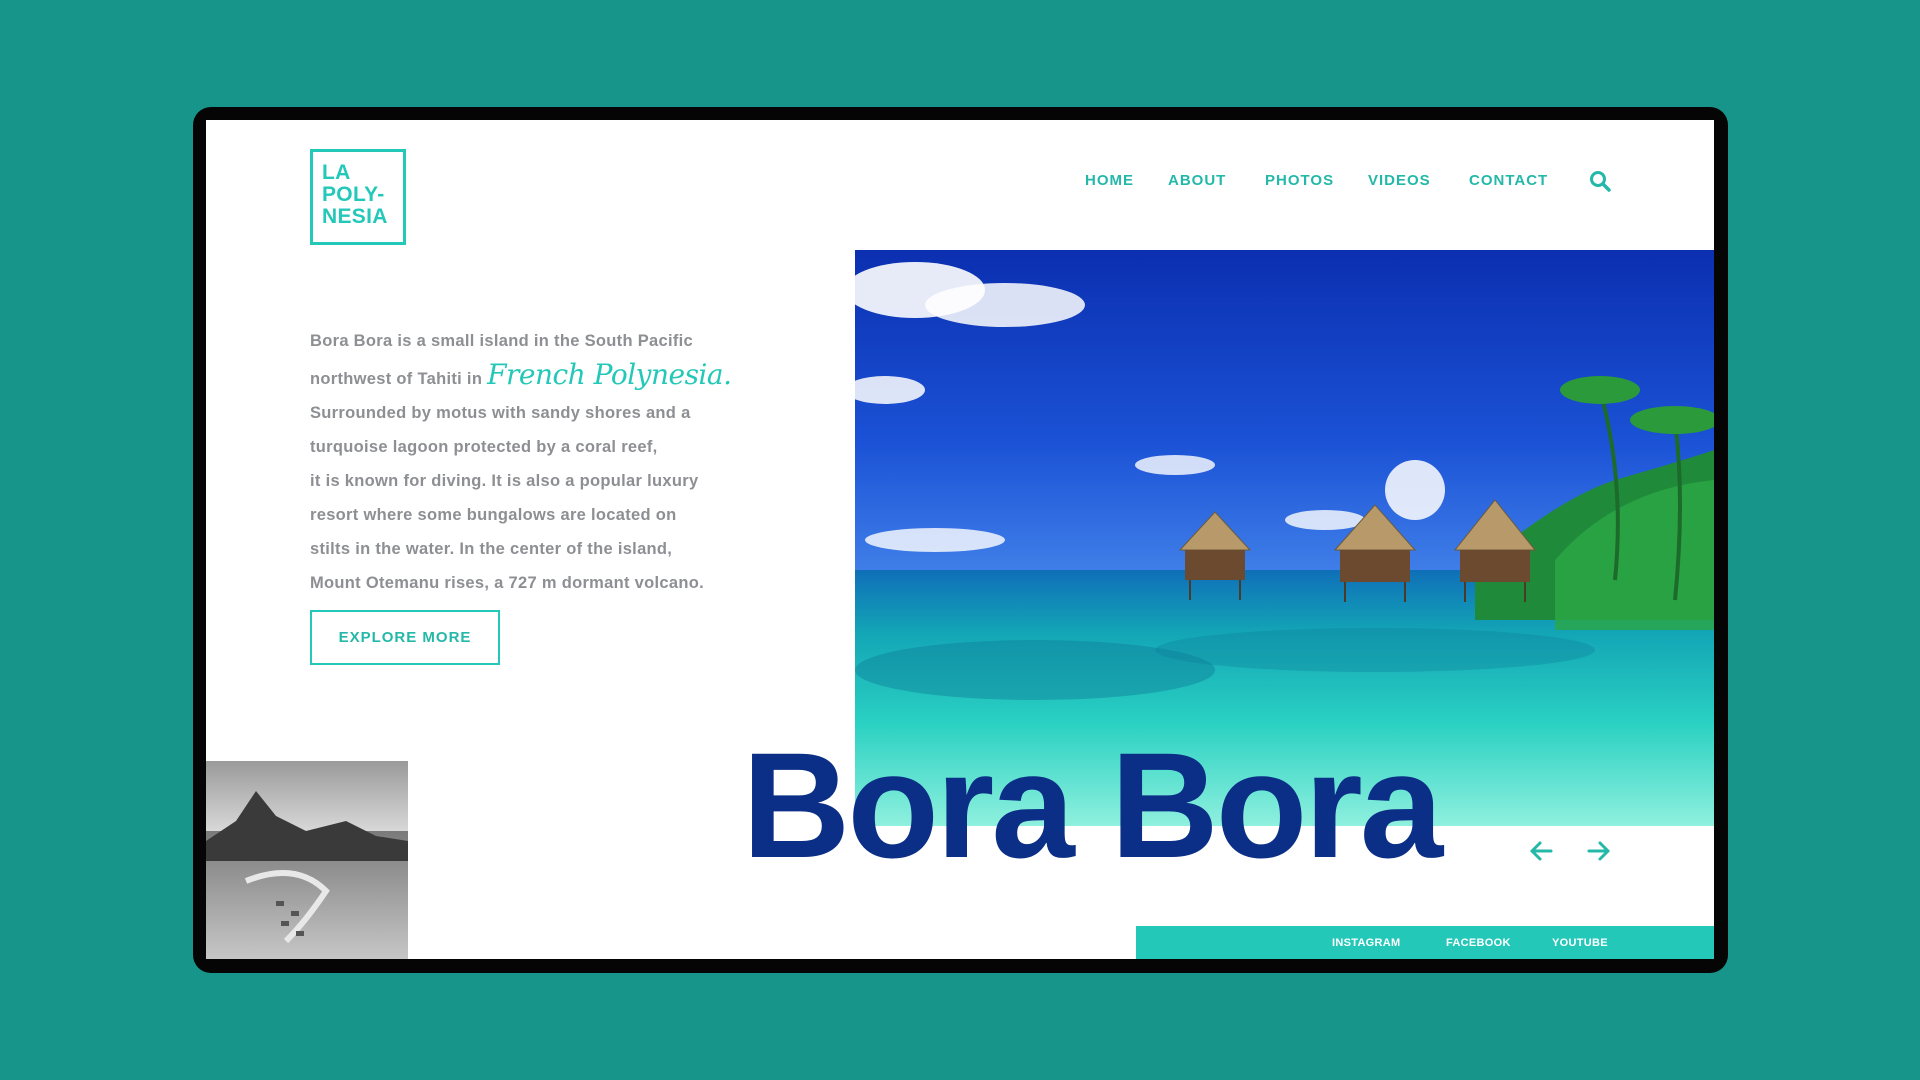 The image size is (1920, 1080). Describe the element at coordinates (358, 197) in the screenshot. I see `site-logo: LA POLY- NESIA` at that location.